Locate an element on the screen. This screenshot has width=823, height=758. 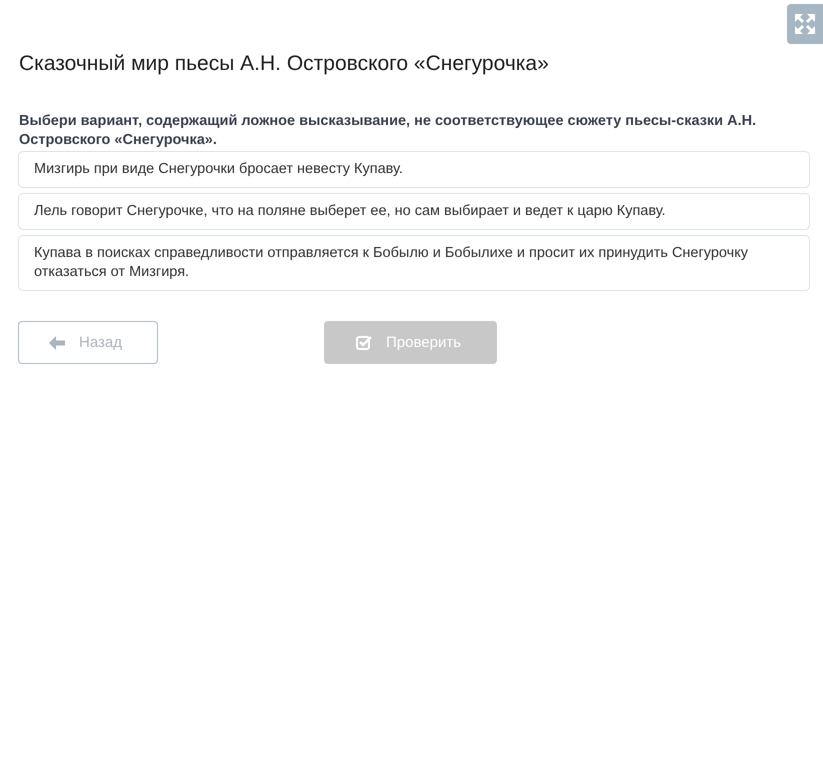
answer-option: Мизгирь при виде Снегурочки бросает невесту Купаву. is located at coordinates (414, 169).